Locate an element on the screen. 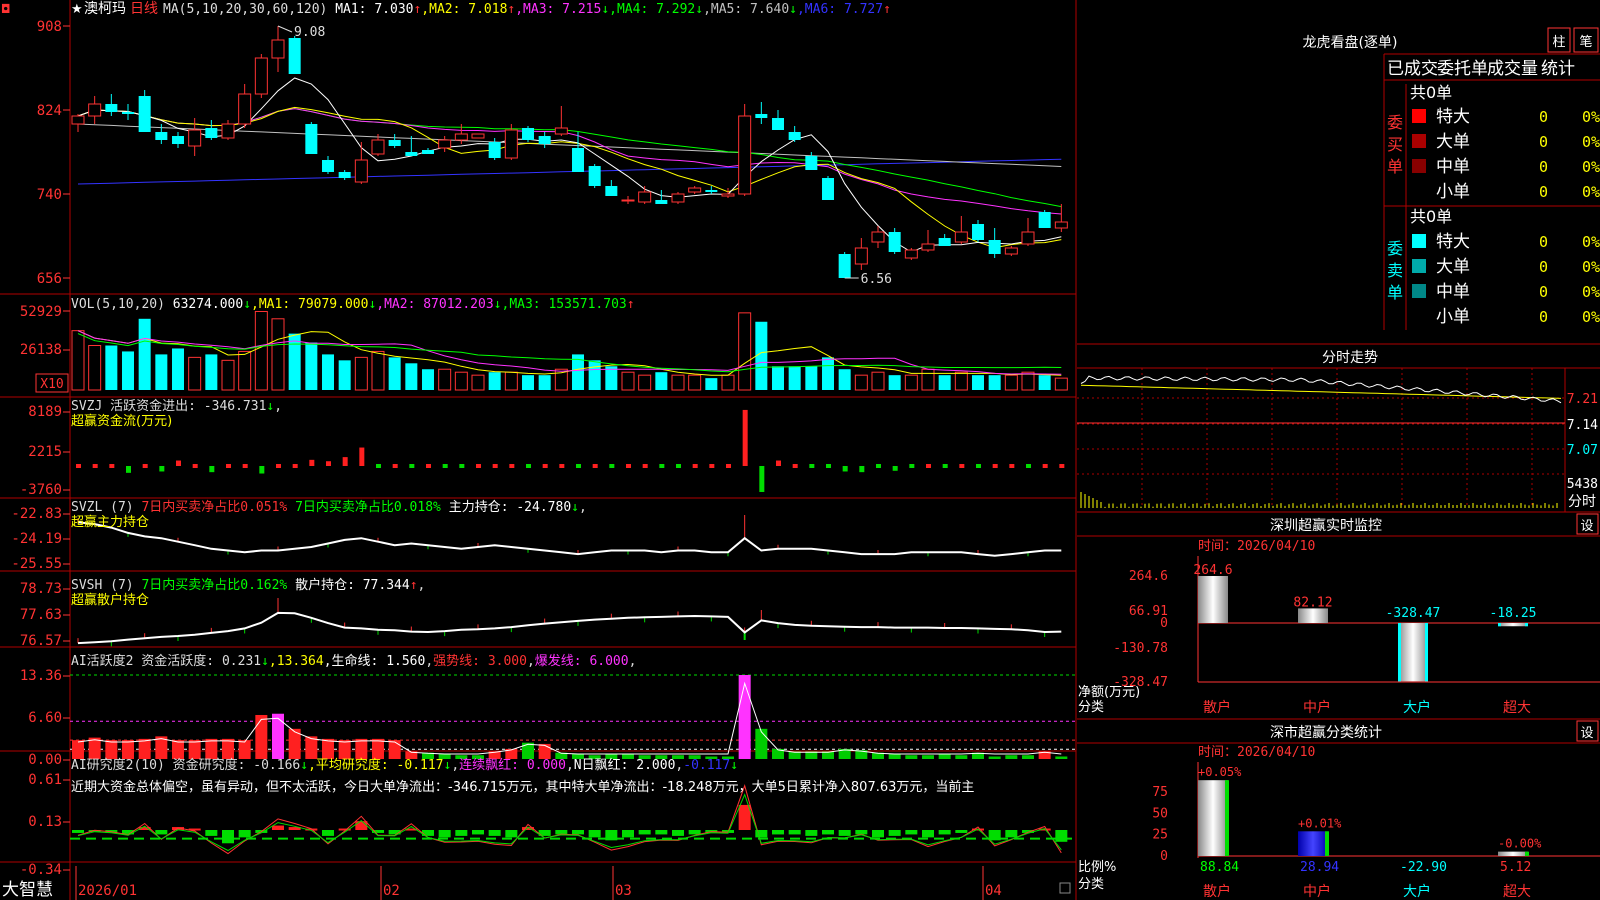 The height and width of the screenshot is (900, 1600). svzl-header-part: 7日内买卖净占比0.051% is located at coordinates (214, 507).